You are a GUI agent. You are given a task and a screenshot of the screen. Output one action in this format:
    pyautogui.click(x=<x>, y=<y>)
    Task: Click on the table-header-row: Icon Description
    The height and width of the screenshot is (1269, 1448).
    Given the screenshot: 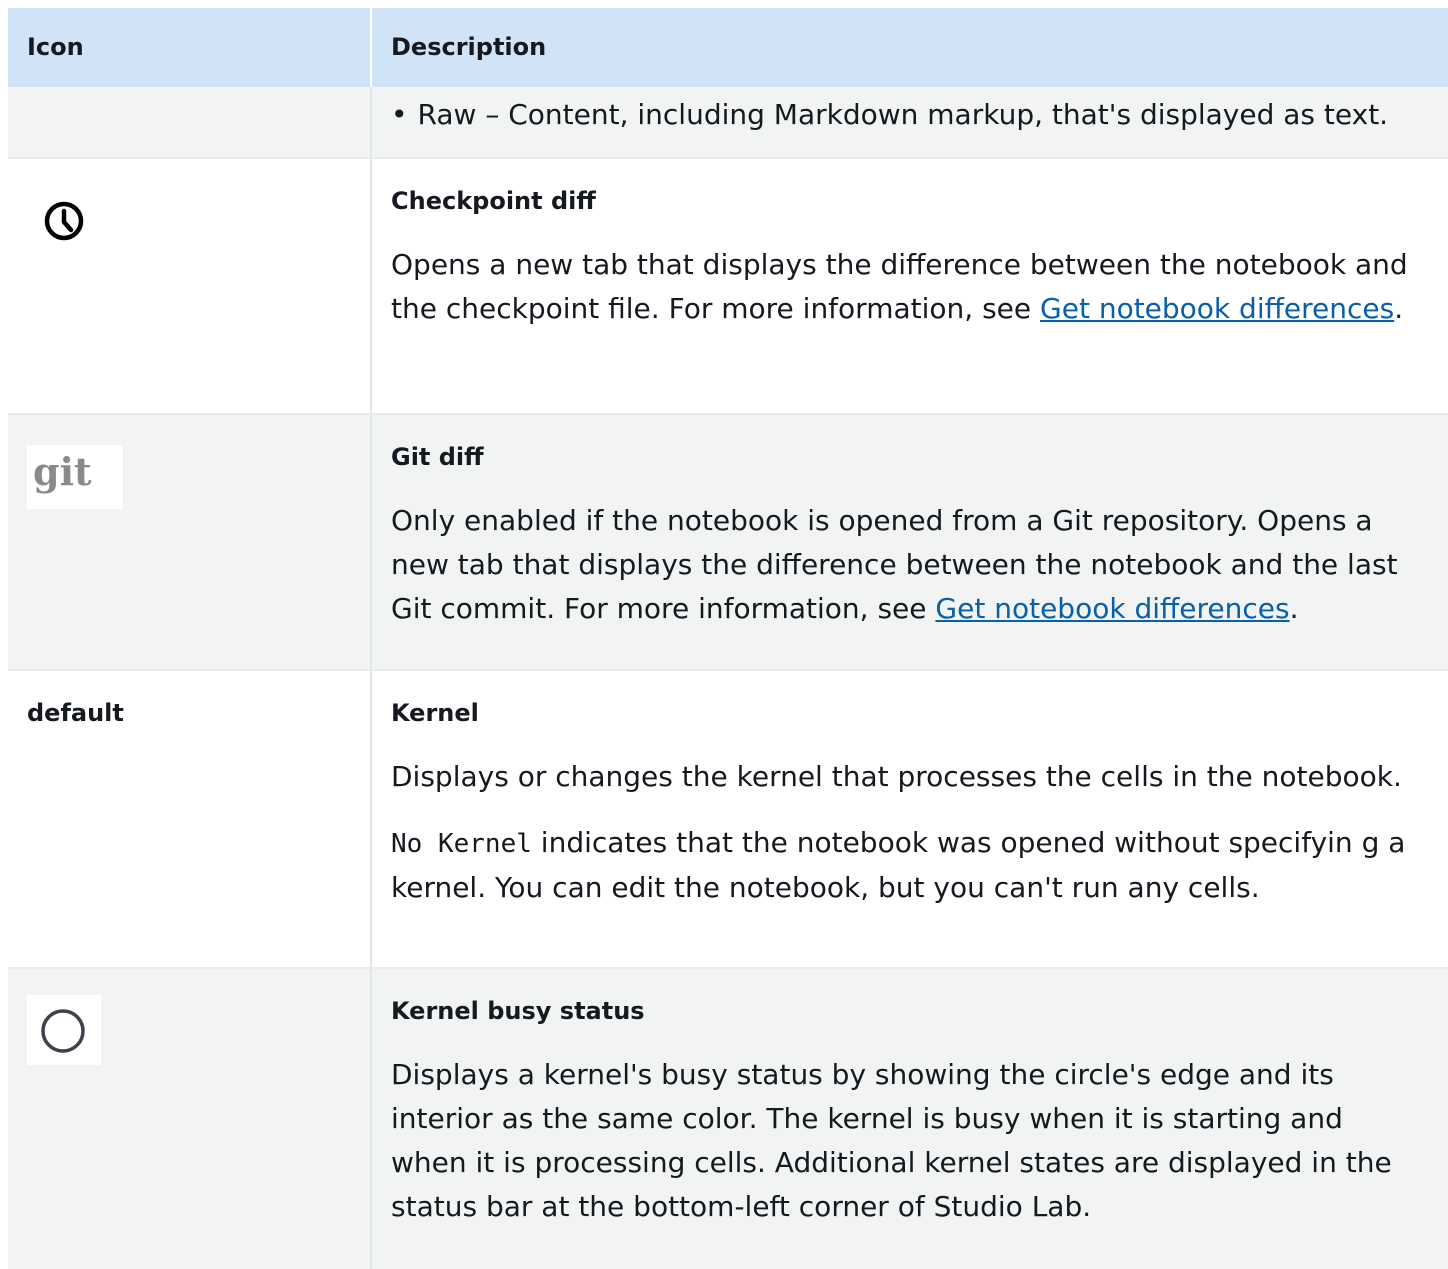 What is the action you would take?
    pyautogui.click(x=728, y=47)
    